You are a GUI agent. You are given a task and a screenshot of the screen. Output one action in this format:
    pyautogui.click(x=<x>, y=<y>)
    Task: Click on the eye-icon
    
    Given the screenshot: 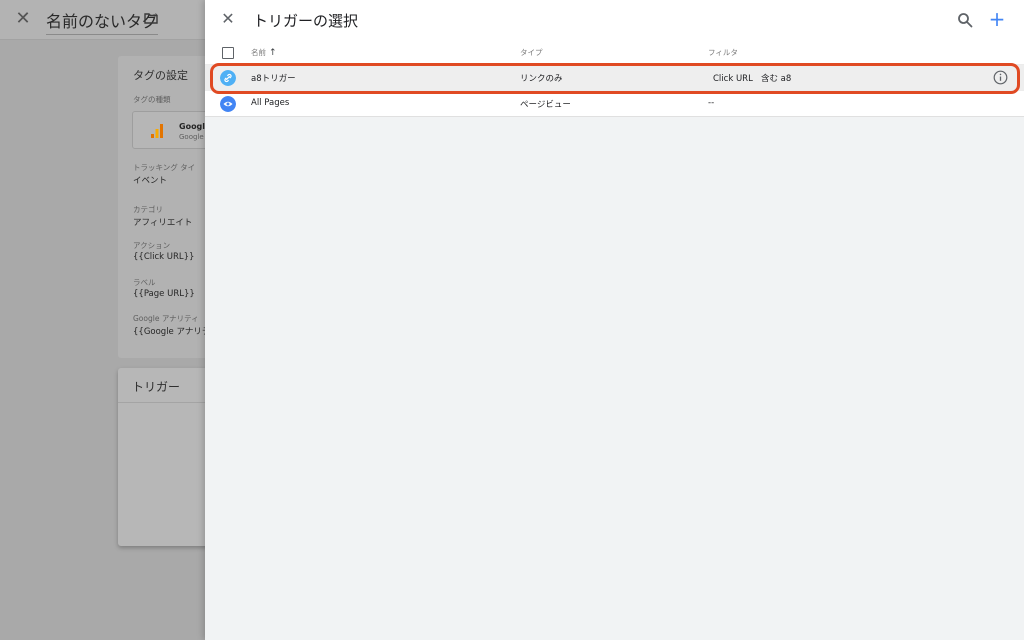 What is the action you would take?
    pyautogui.click(x=228, y=104)
    